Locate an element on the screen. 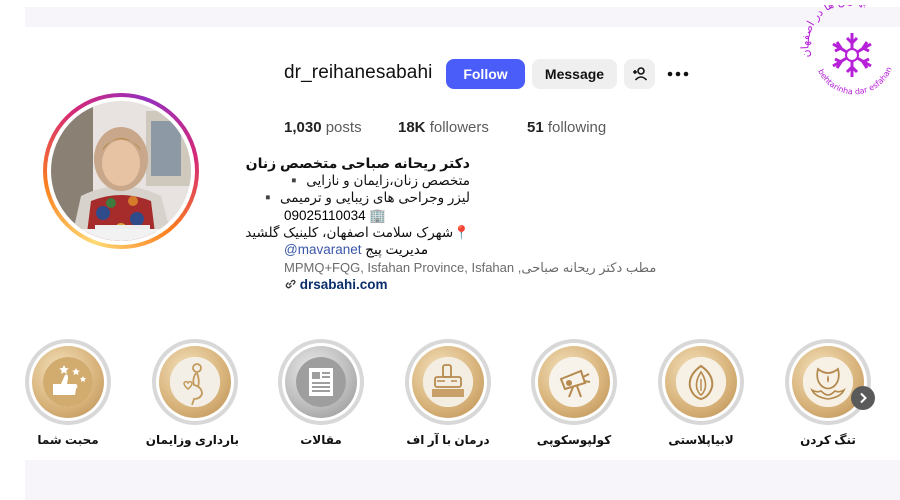 The width and height of the screenshot is (900, 500). profile-username: dr_reihanesabahi is located at coordinates (358, 72).